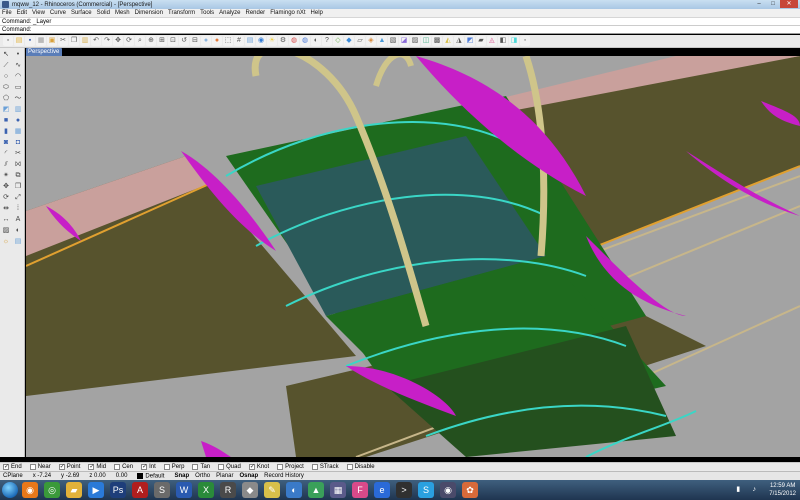  Describe the element at coordinates (18, 153) in the screenshot. I see `trim-icon: ✂` at that location.